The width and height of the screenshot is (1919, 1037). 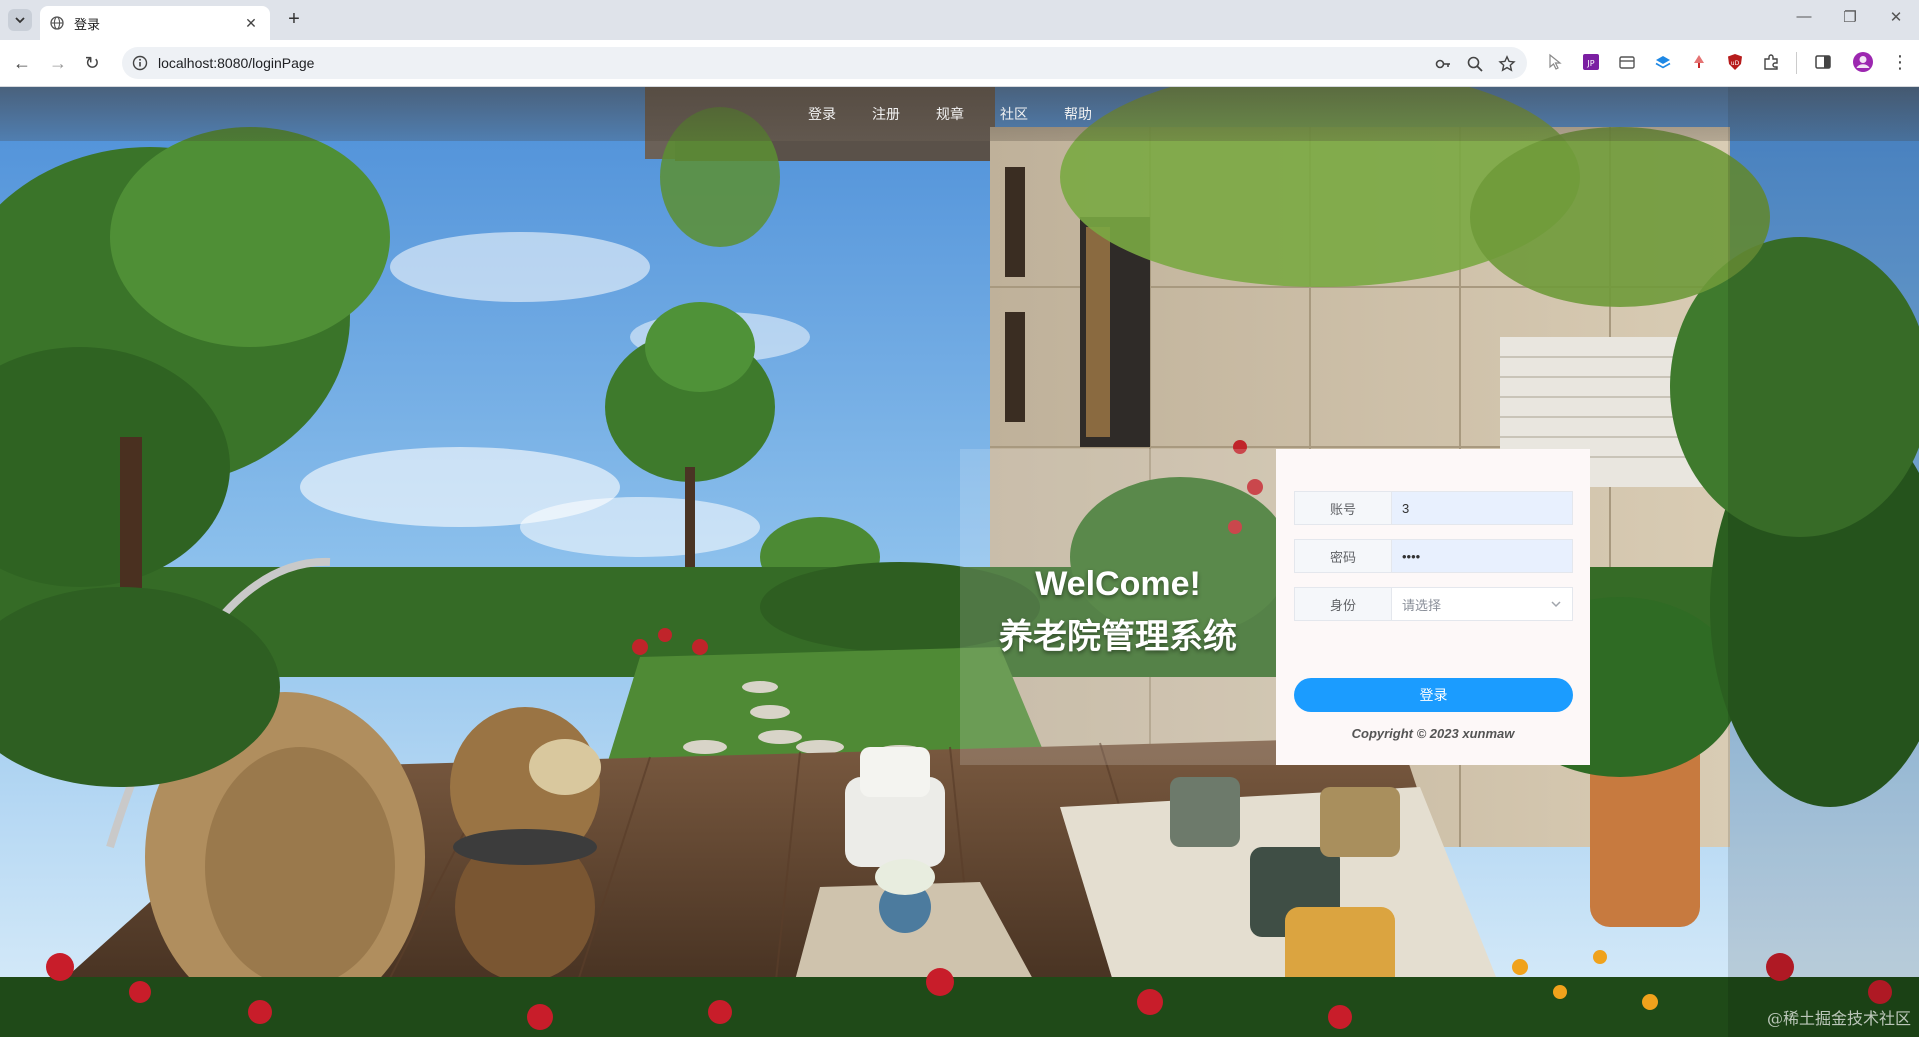 I want to click on nav-item-login: 登录, so click(x=822, y=114).